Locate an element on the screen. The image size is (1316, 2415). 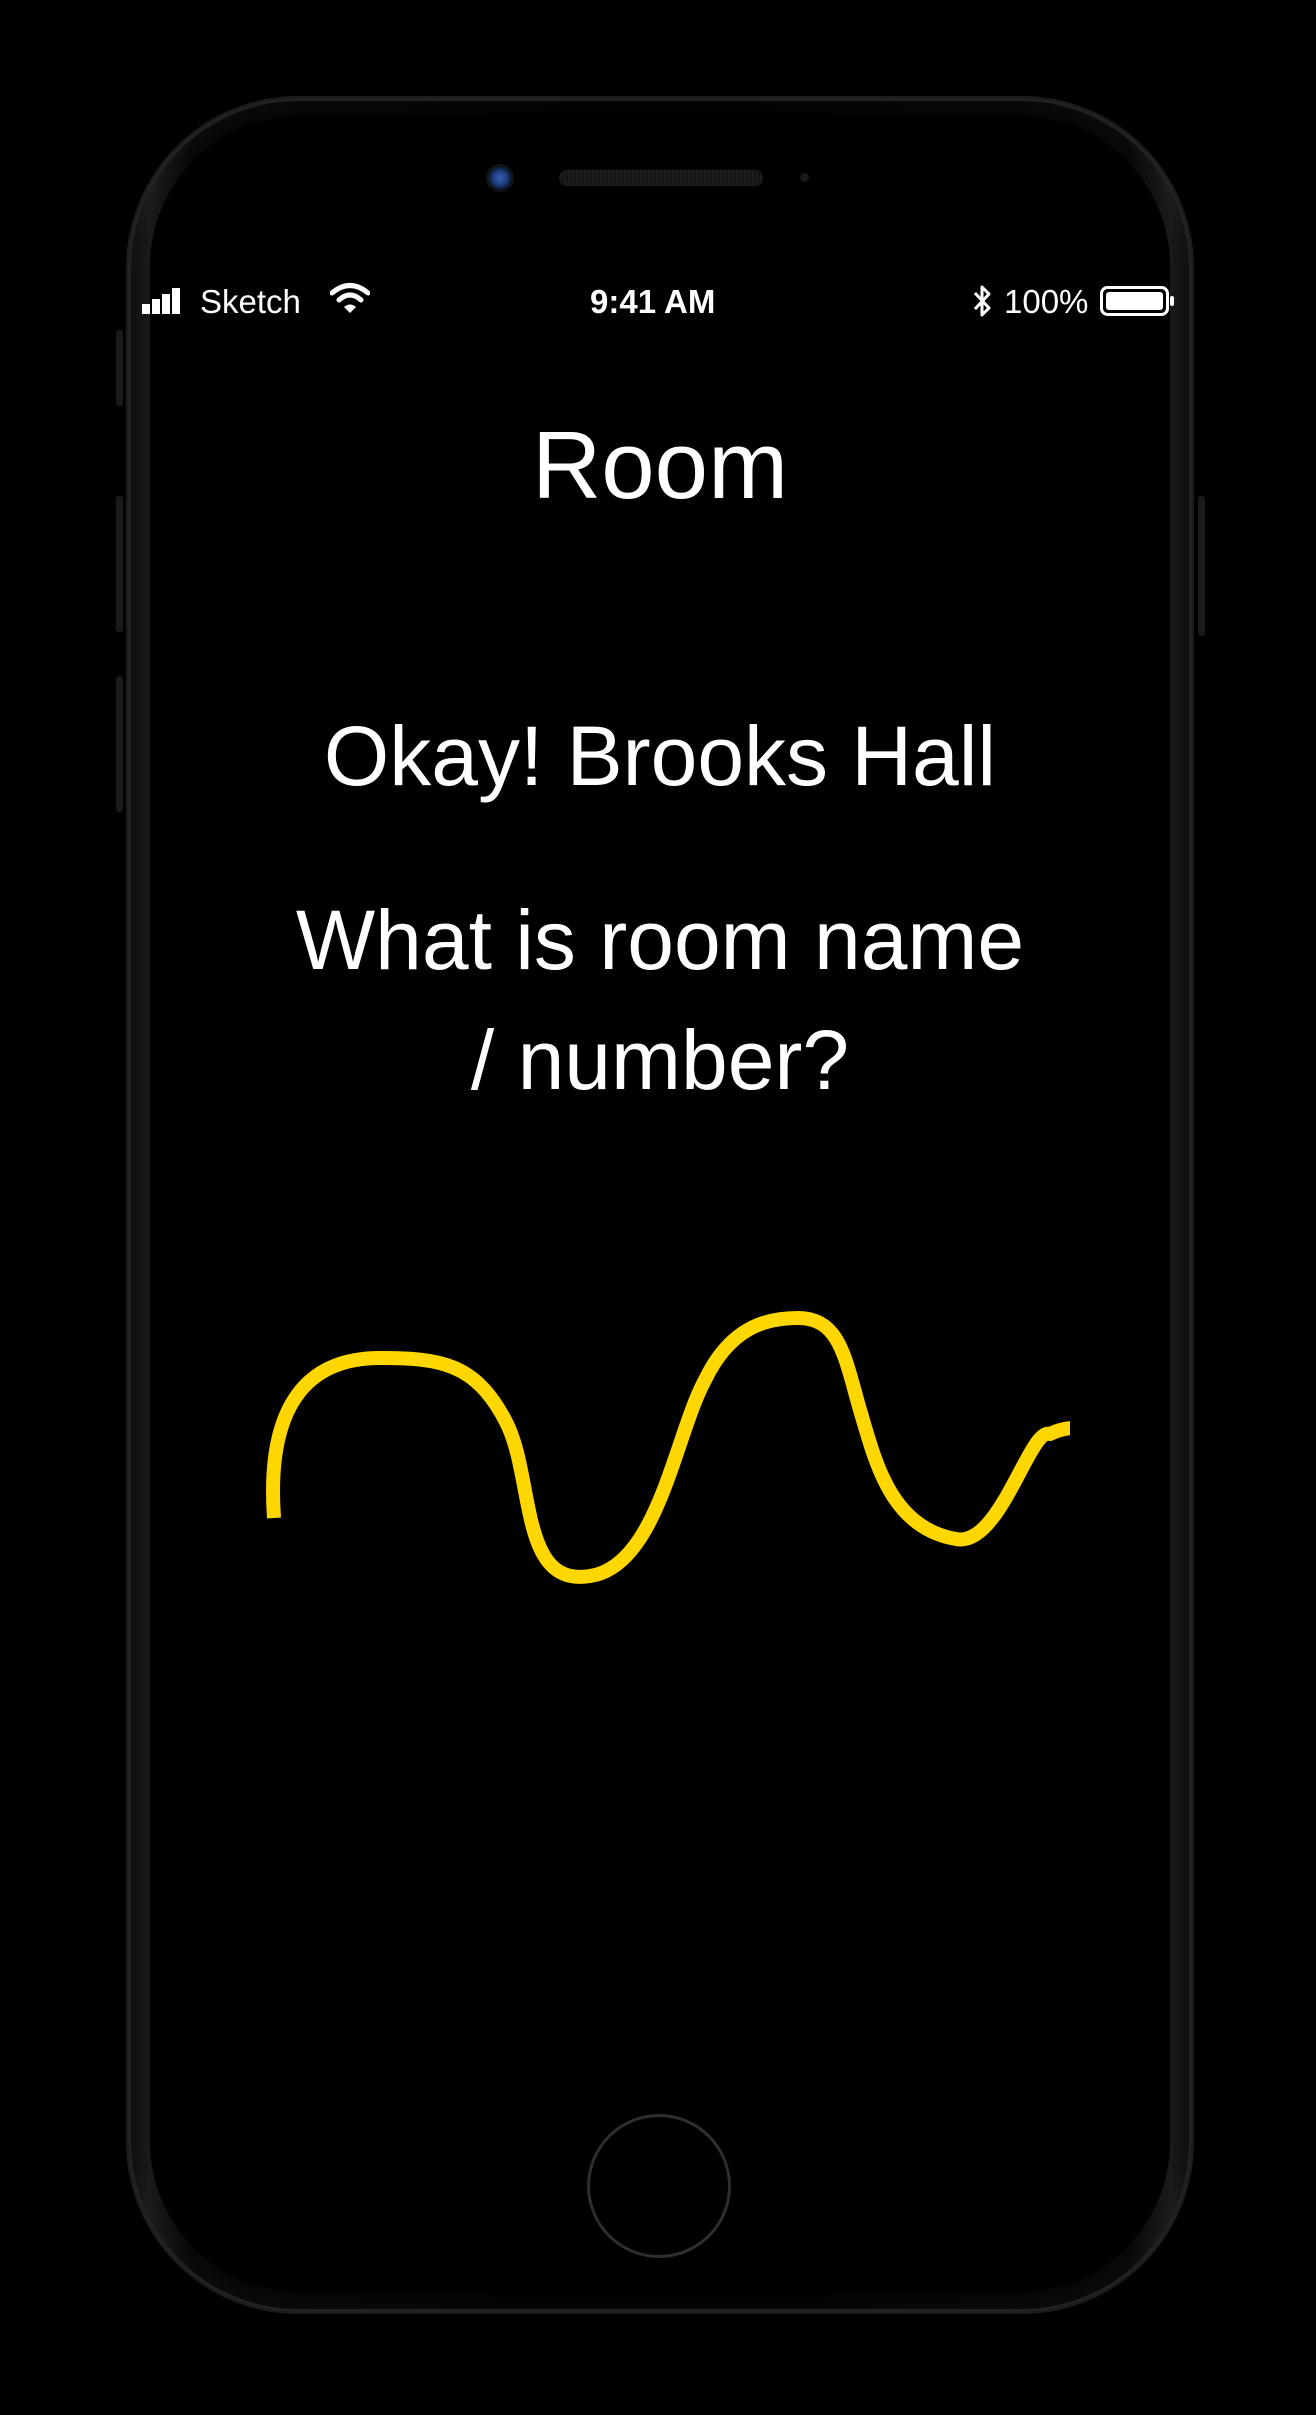
voice-waveform-icon is located at coordinates (660, 1450).